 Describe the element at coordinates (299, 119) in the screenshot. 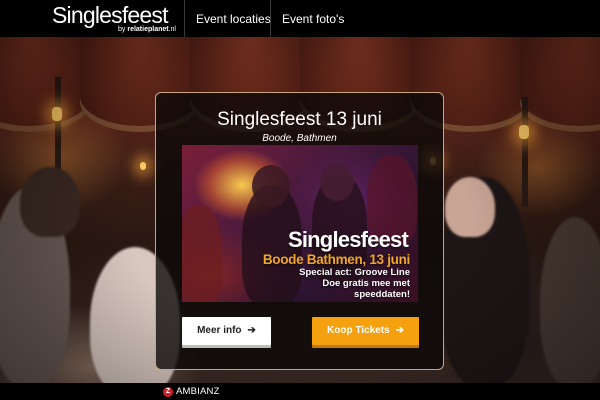

I see `event-title: Singlesfeest 13 juni` at that location.